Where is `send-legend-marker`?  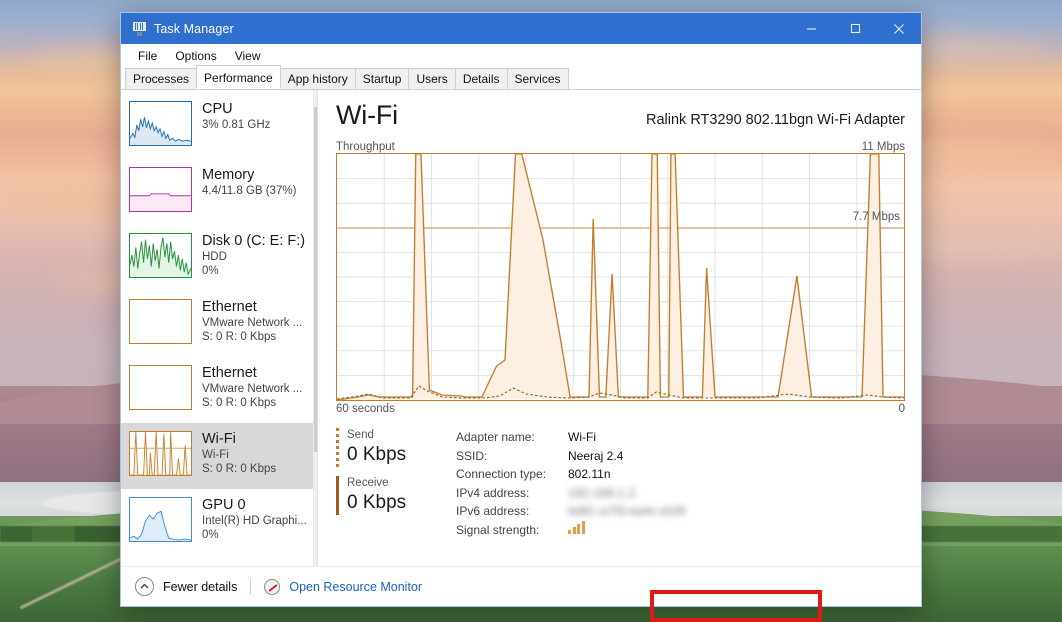 send-legend-marker is located at coordinates (337, 447).